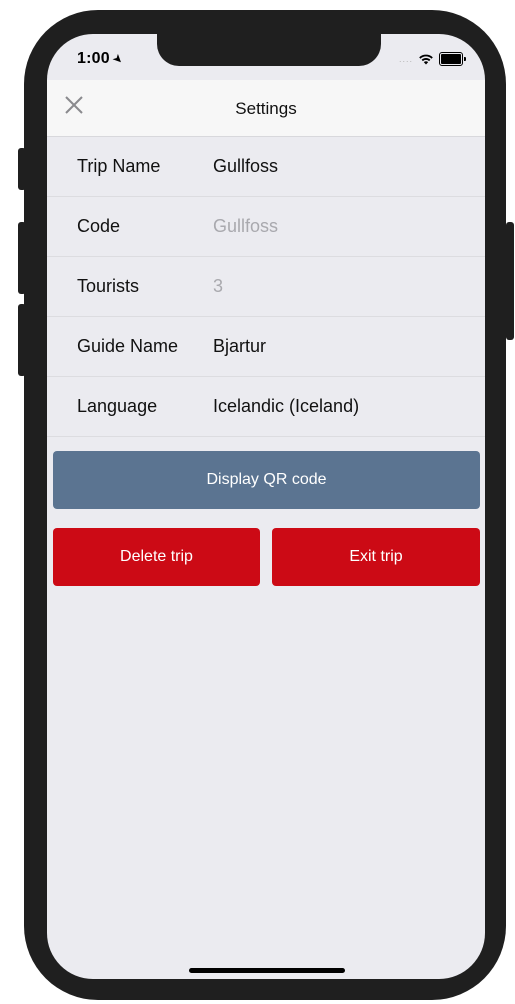 Image resolution: width=515 pixels, height=1004 pixels. What do you see at coordinates (218, 286) in the screenshot?
I see `tourists-field: 3` at bounding box center [218, 286].